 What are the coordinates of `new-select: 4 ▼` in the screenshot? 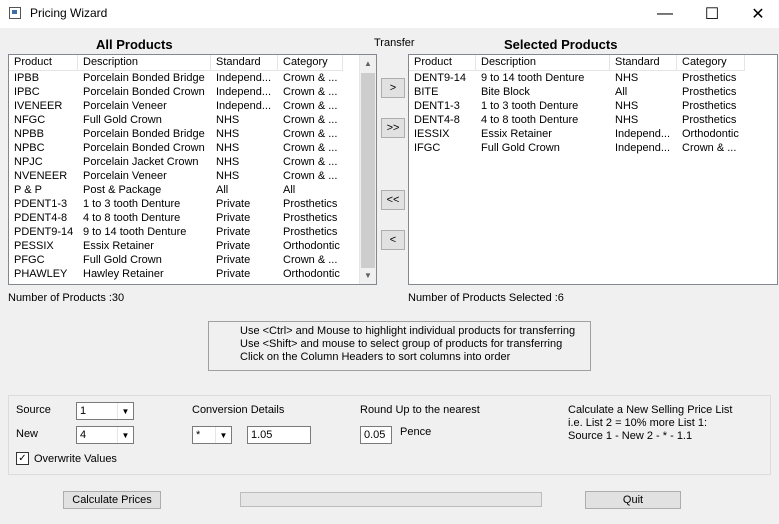 It's located at (105, 435).